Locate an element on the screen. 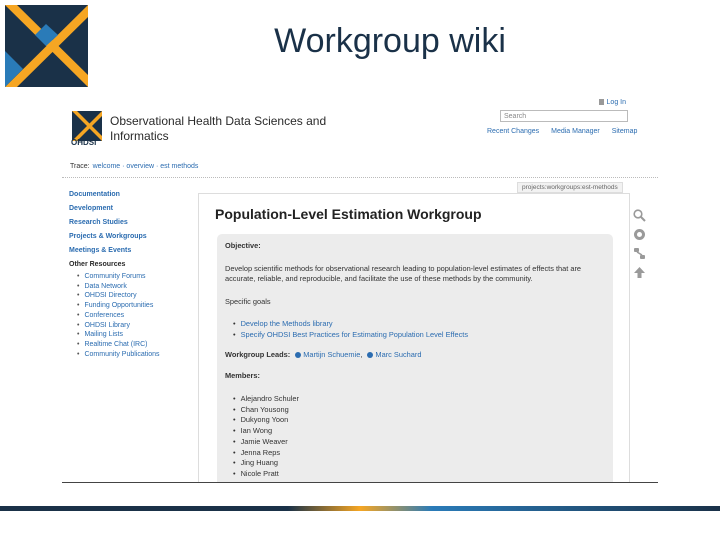 This screenshot has height=540, width=720. sidebar-item-research-studies: Research Studies is located at coordinates (134, 222).